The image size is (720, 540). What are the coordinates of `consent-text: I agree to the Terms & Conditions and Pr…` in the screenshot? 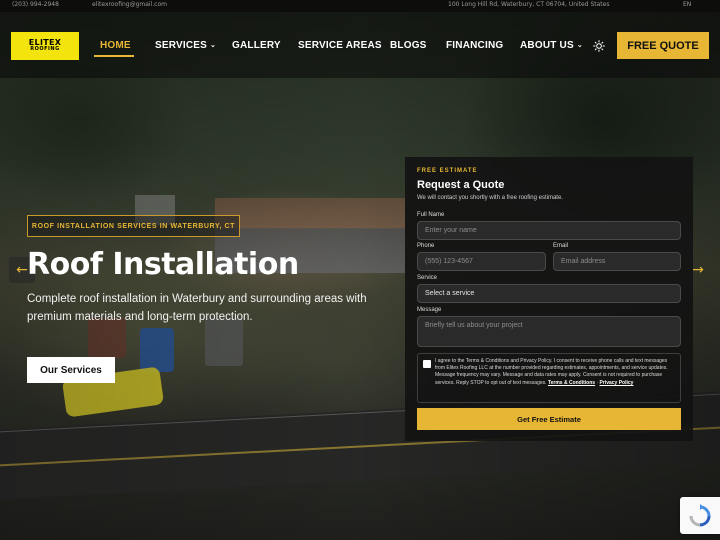 It's located at (551, 372).